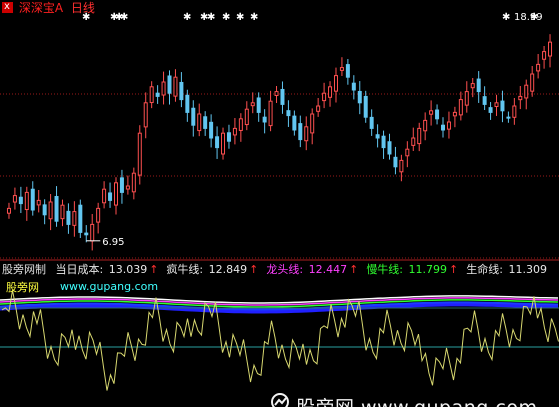  Describe the element at coordinates (280, 400) in the screenshot. I see `site-logo-icon` at that location.